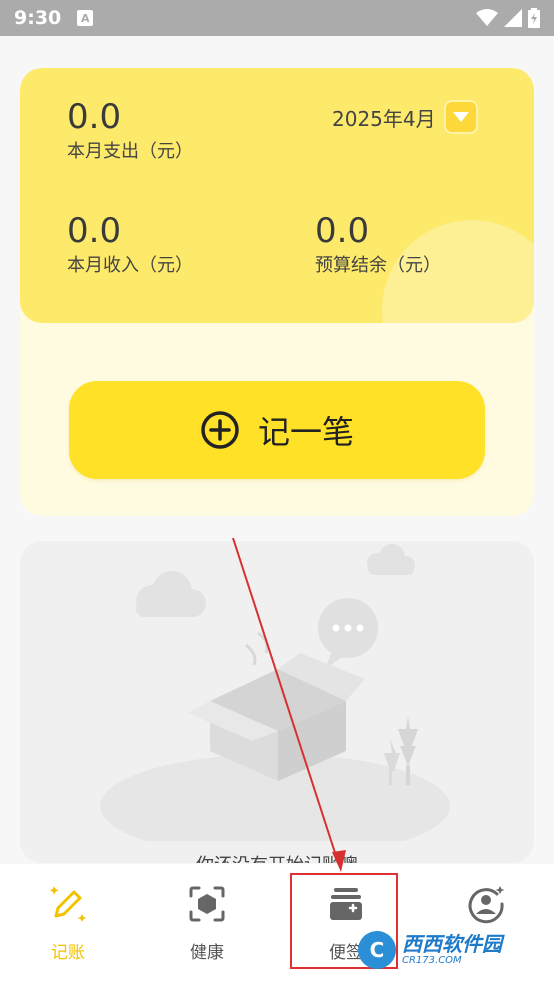 The image size is (554, 984). Describe the element at coordinates (378, 265) in the screenshot. I see `budget-label: 预算结余（元）` at that location.